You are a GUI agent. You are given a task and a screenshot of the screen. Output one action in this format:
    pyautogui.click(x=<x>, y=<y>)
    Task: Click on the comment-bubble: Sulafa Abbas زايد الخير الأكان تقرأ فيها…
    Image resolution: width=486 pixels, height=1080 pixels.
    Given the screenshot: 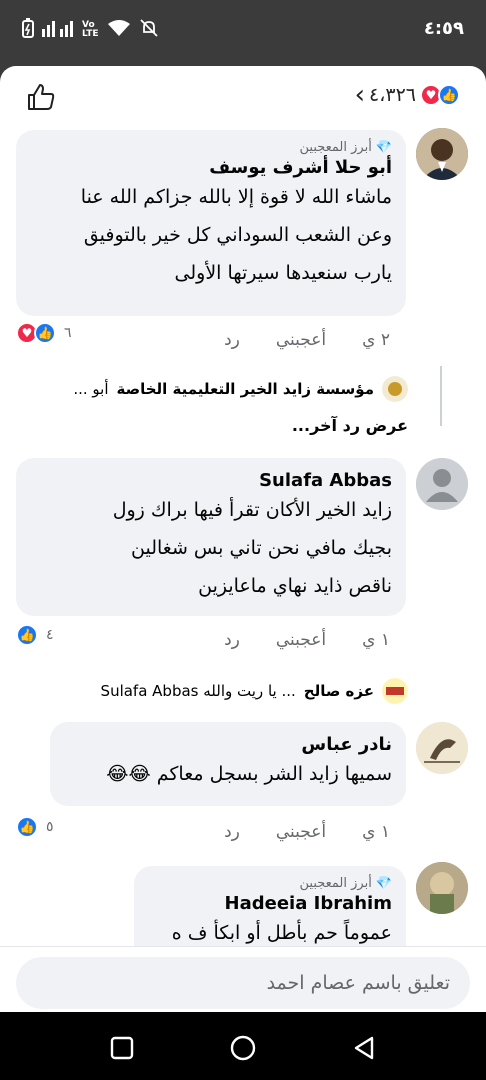 What is the action you would take?
    pyautogui.click(x=211, y=537)
    